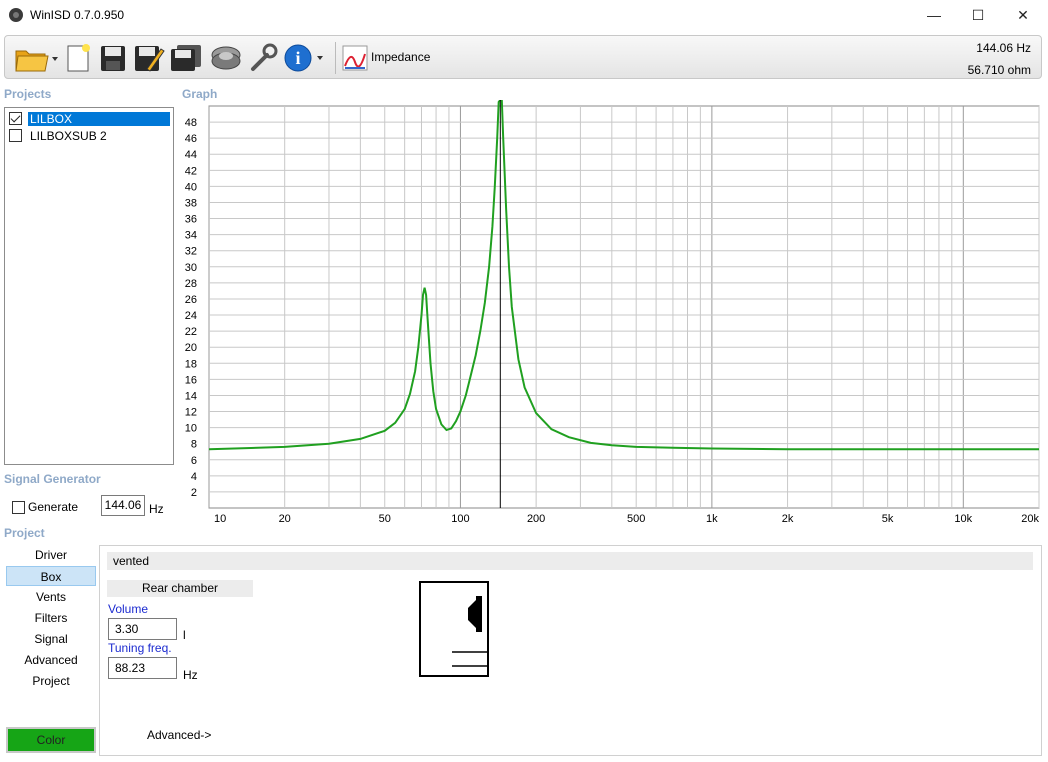 Image resolution: width=1048 pixels, height=762 pixels. I want to click on tuning-freq-unit: Hz, so click(190, 675).